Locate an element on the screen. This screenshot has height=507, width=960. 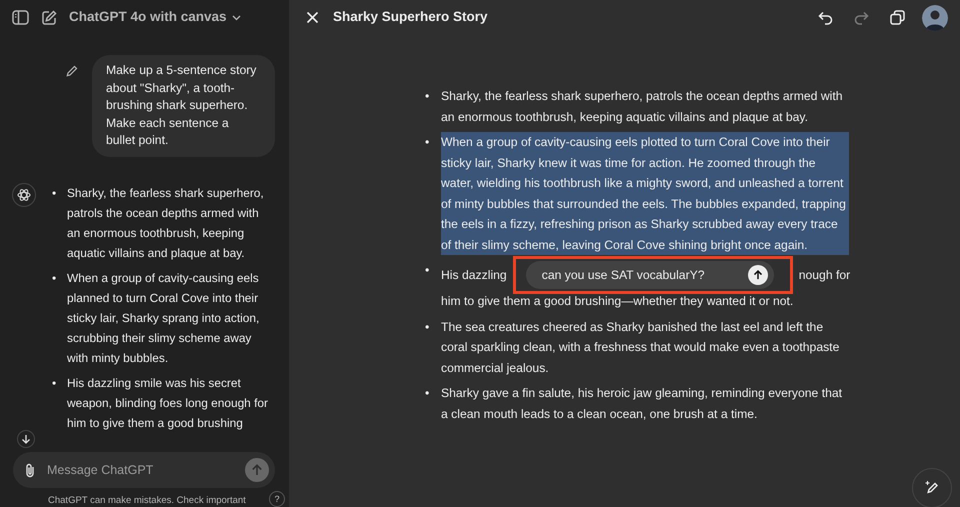
edit-suggestions-button is located at coordinates (932, 487).